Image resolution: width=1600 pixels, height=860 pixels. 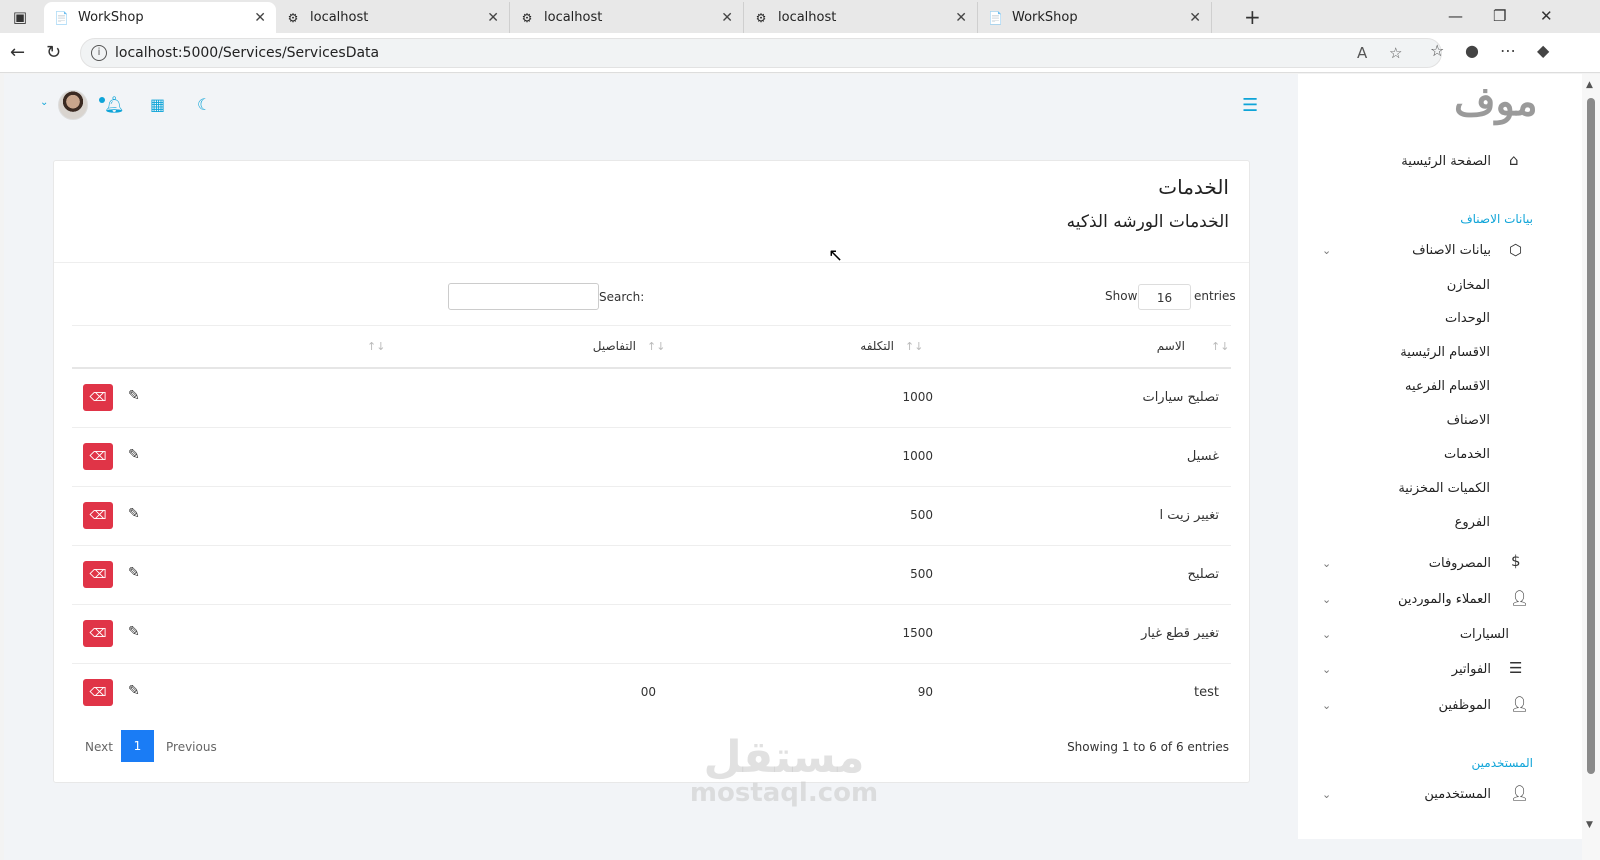 I want to click on copilot-icon: ◆, so click(x=1543, y=50).